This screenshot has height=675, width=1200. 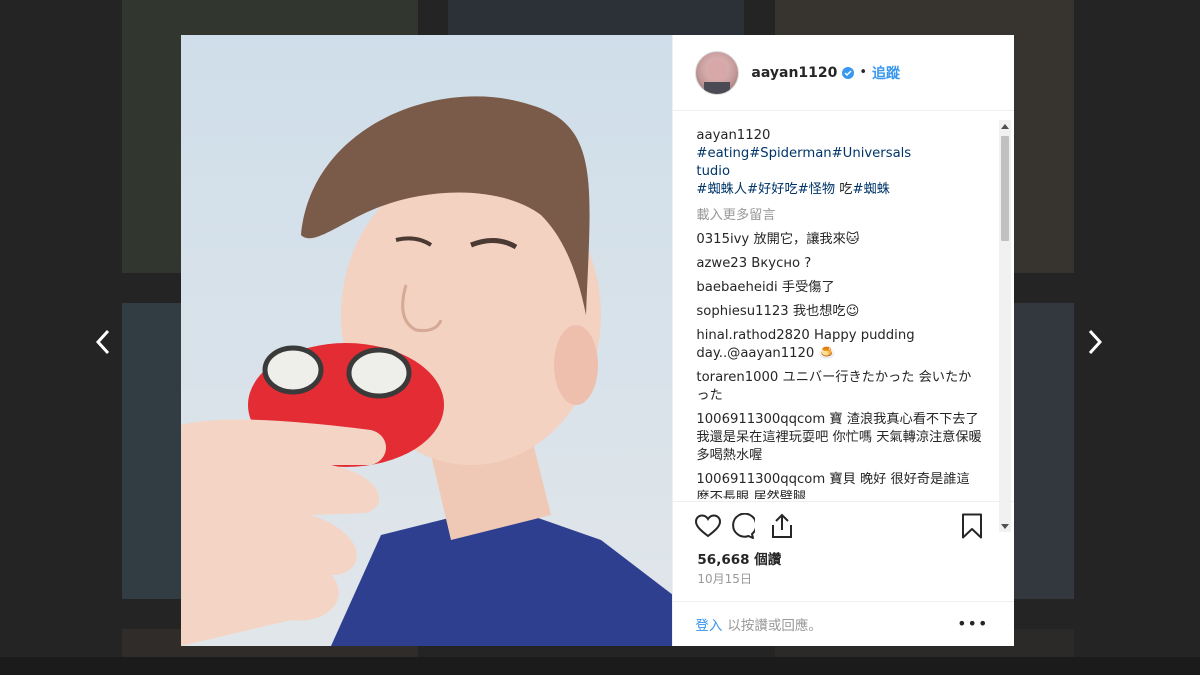 I want to click on heart-icon, so click(x=708, y=526).